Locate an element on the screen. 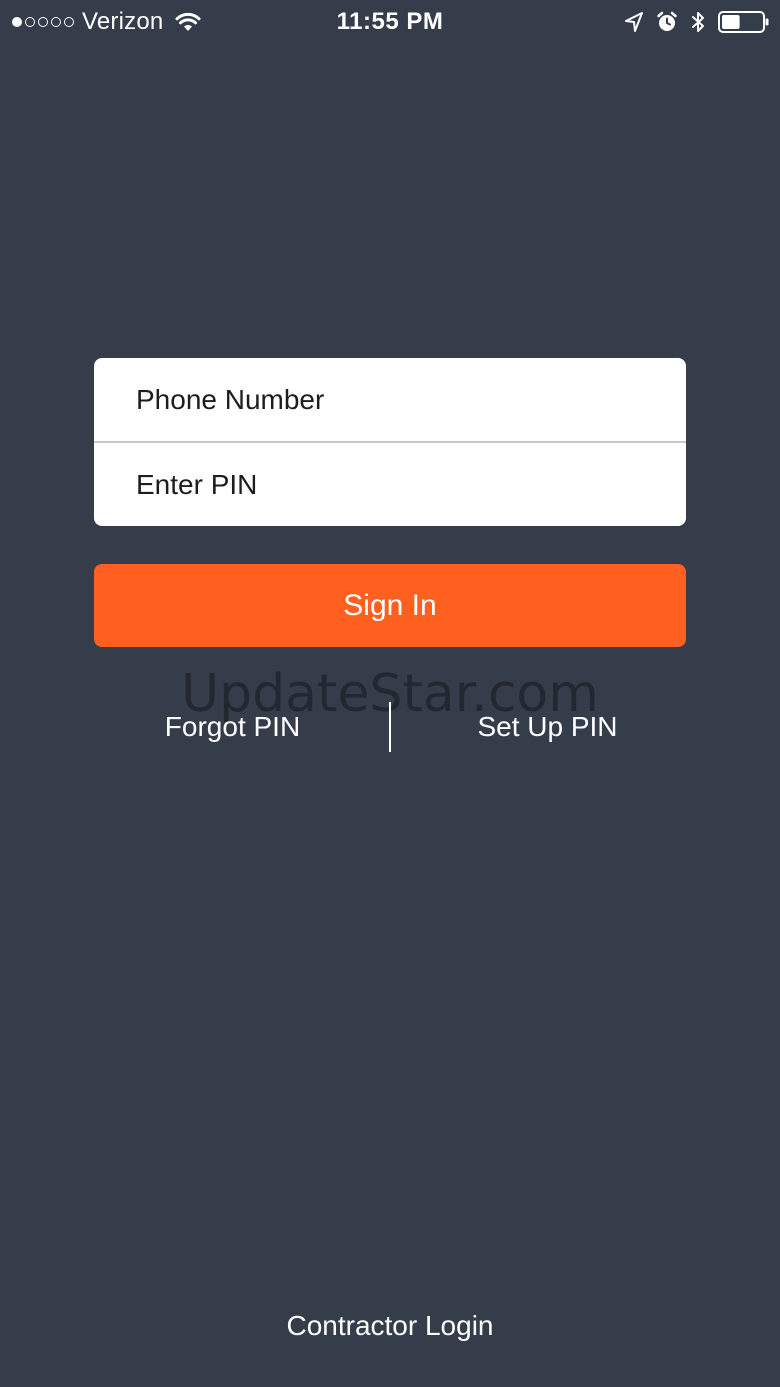 Image resolution: width=780 pixels, height=1387 pixels. location-arrow-icon is located at coordinates (634, 22).